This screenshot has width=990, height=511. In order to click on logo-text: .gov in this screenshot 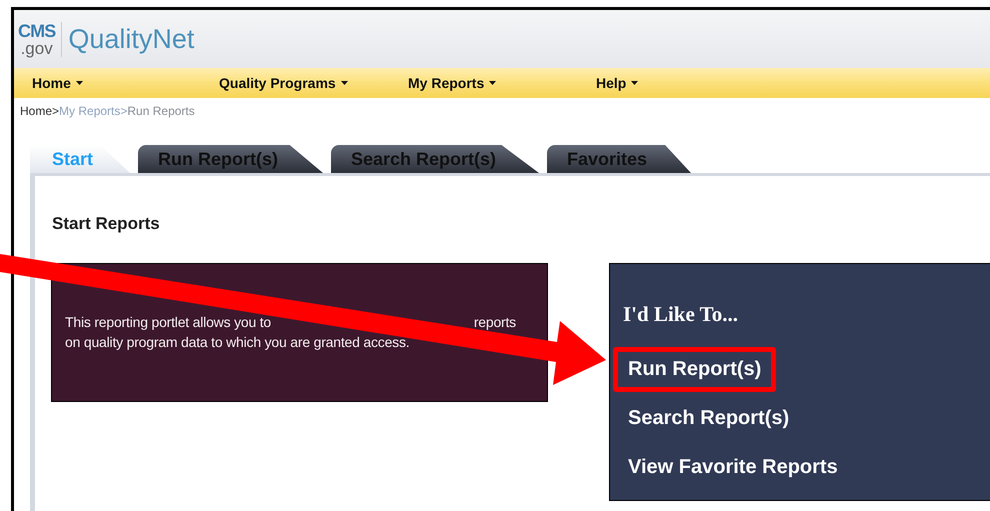, I will do `click(36, 48)`.